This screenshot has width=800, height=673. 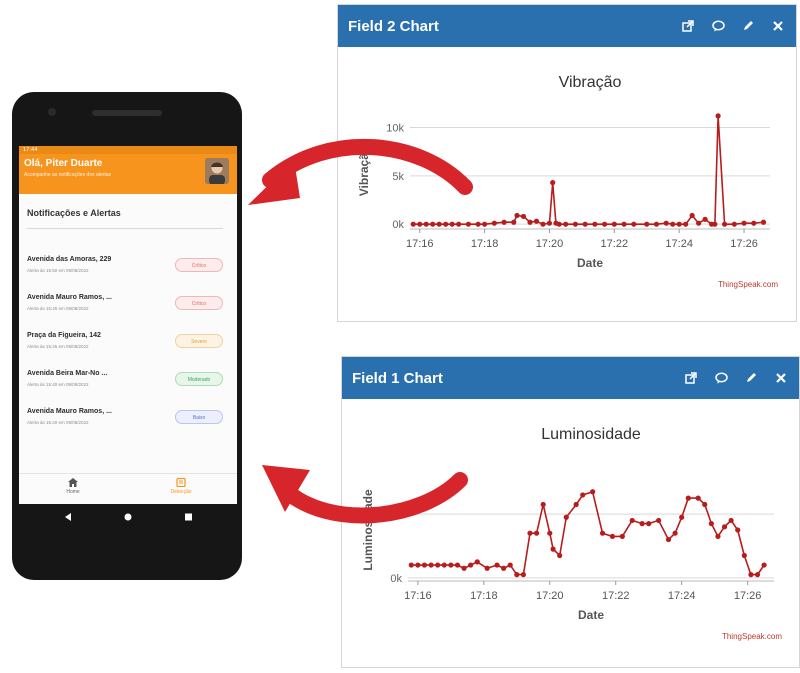 I want to click on alert-time: Alerta às 15:50 em 09/08/2022, so click(x=58, y=270).